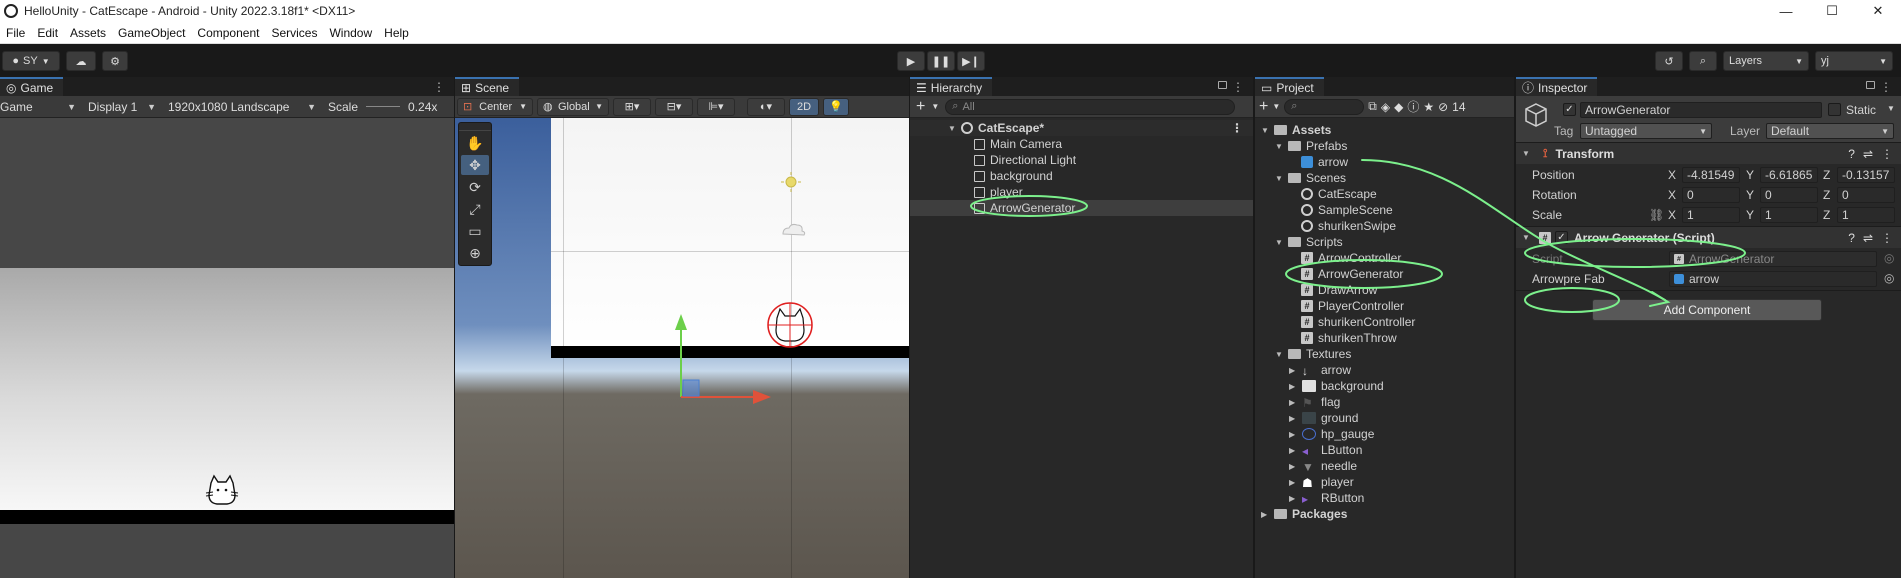 Image resolution: width=1901 pixels, height=578 pixels. What do you see at coordinates (1384, 338) in the screenshot?
I see `project-asset-script: # shurikenThrow` at bounding box center [1384, 338].